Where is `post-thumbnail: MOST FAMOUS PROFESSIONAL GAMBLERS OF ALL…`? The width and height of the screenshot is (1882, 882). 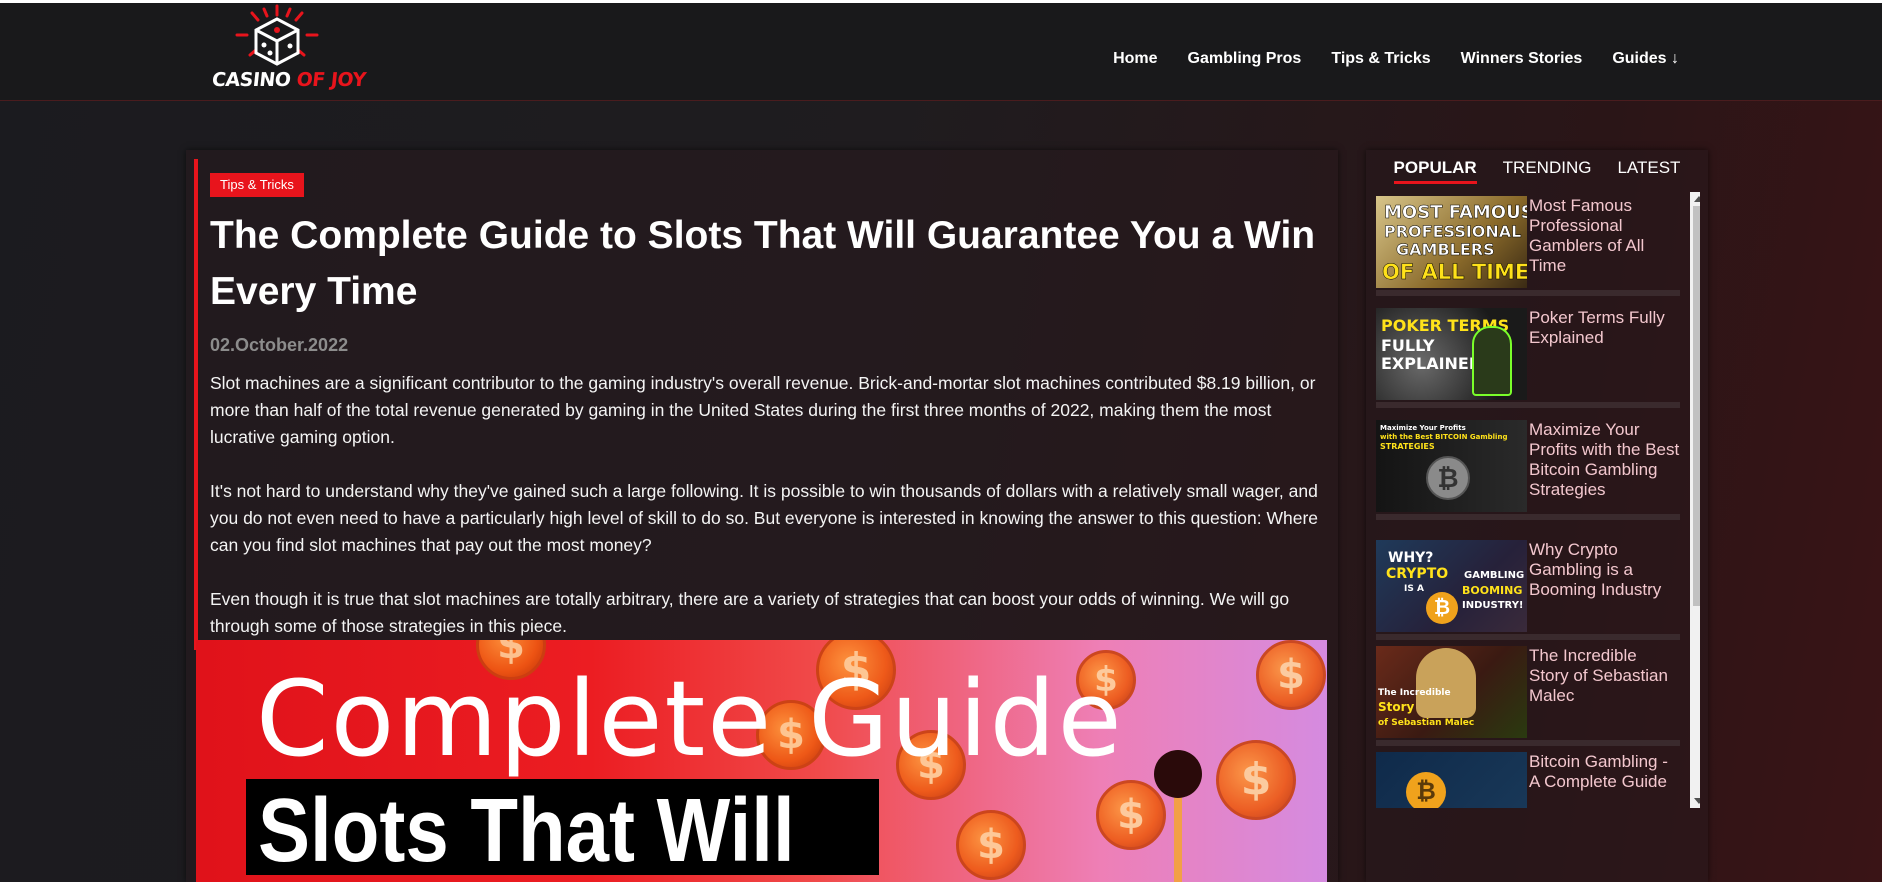
post-thumbnail: MOST FAMOUS PROFESSIONAL GAMBLERS OF ALL… is located at coordinates (1451, 242).